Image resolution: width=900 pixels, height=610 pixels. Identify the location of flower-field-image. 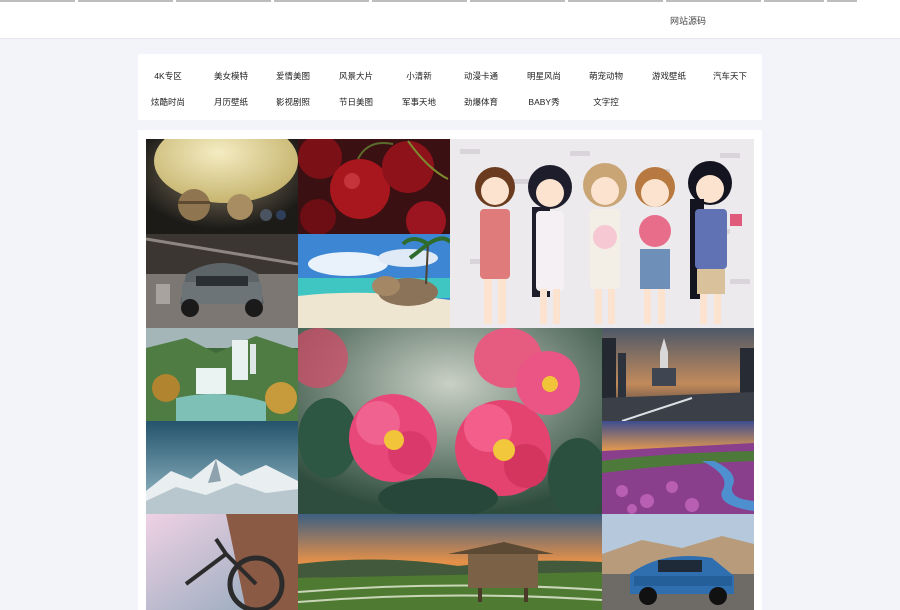
(678, 467).